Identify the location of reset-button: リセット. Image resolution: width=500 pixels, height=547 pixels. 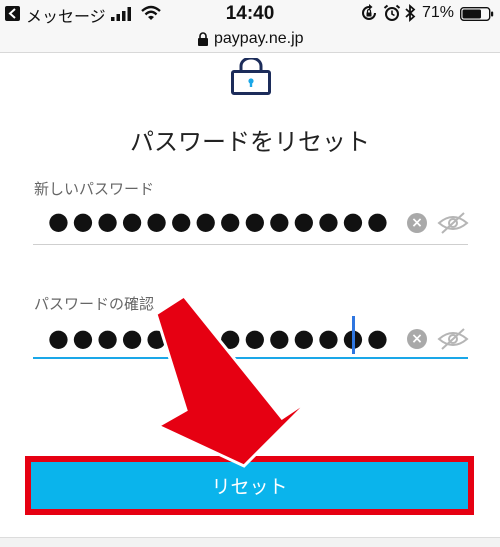
(249, 485).